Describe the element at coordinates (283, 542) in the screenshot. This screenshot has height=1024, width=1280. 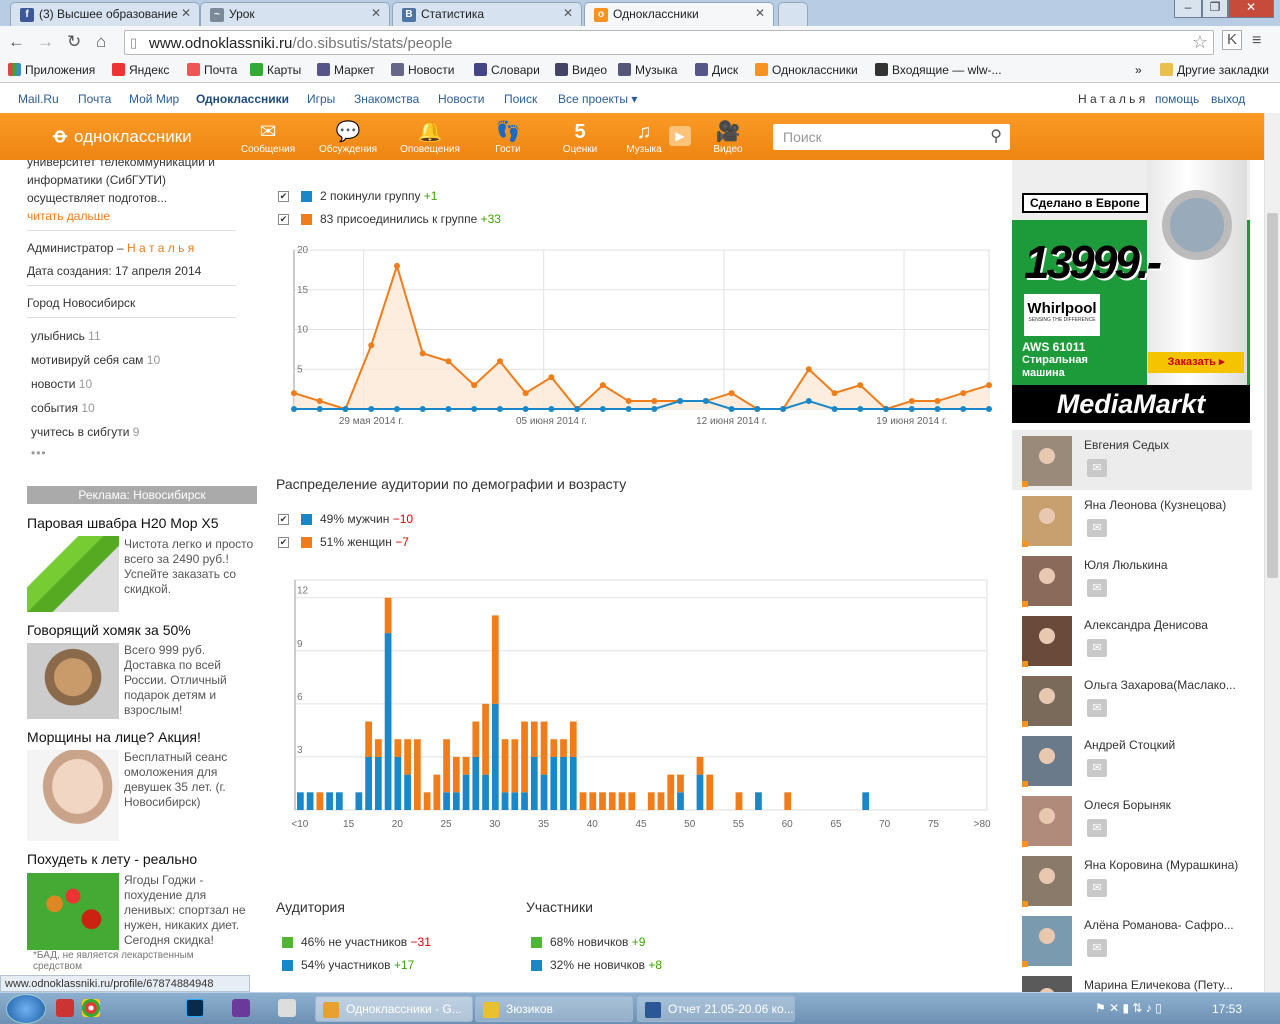
I see `checkbox-women: ✔` at that location.